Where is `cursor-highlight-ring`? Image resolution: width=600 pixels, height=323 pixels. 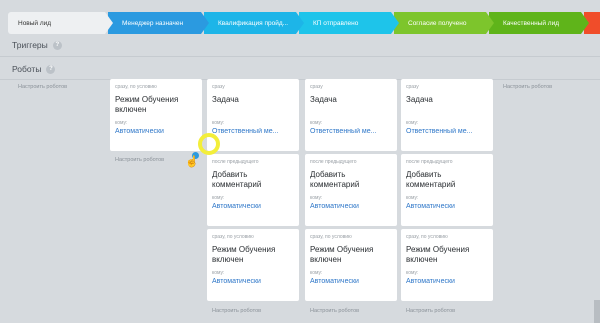 cursor-highlight-ring is located at coordinates (209, 144).